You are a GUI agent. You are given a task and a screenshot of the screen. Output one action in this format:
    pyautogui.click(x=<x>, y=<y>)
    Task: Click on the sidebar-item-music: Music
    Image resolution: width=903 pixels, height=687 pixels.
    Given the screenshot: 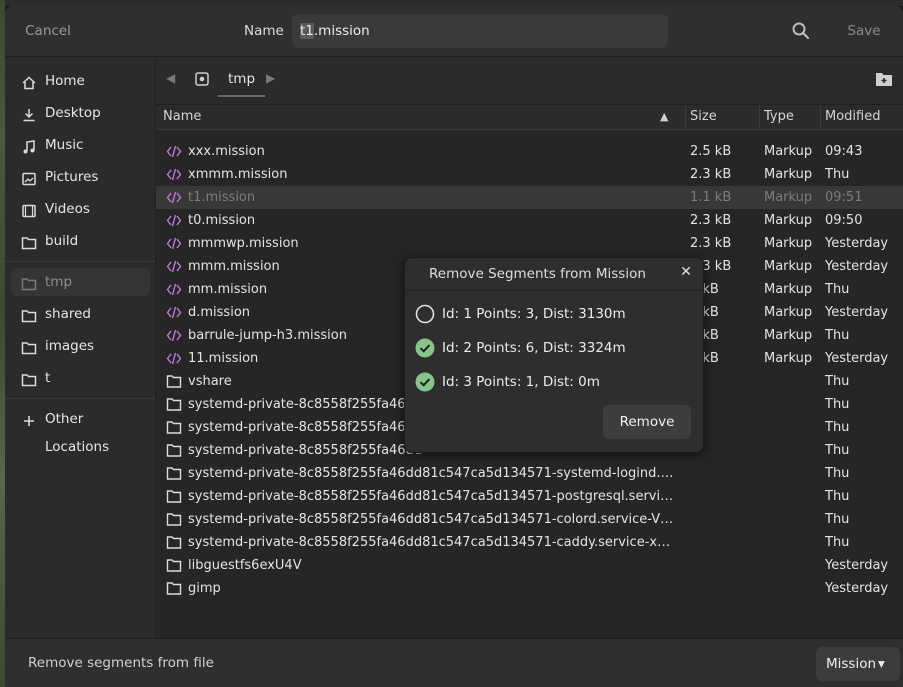 What is the action you would take?
    pyautogui.click(x=80, y=145)
    